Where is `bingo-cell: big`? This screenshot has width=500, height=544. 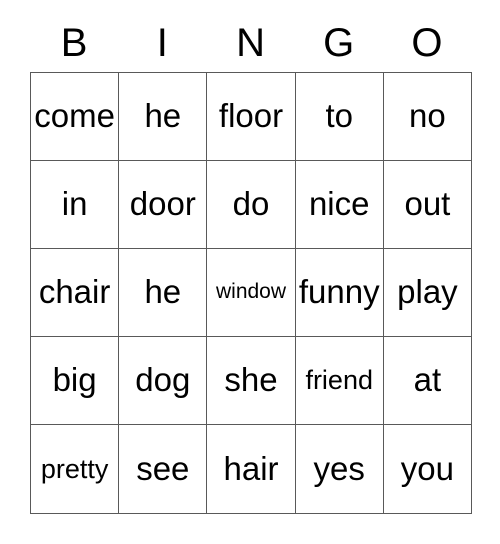
bingo-cell: big is located at coordinates (75, 381).